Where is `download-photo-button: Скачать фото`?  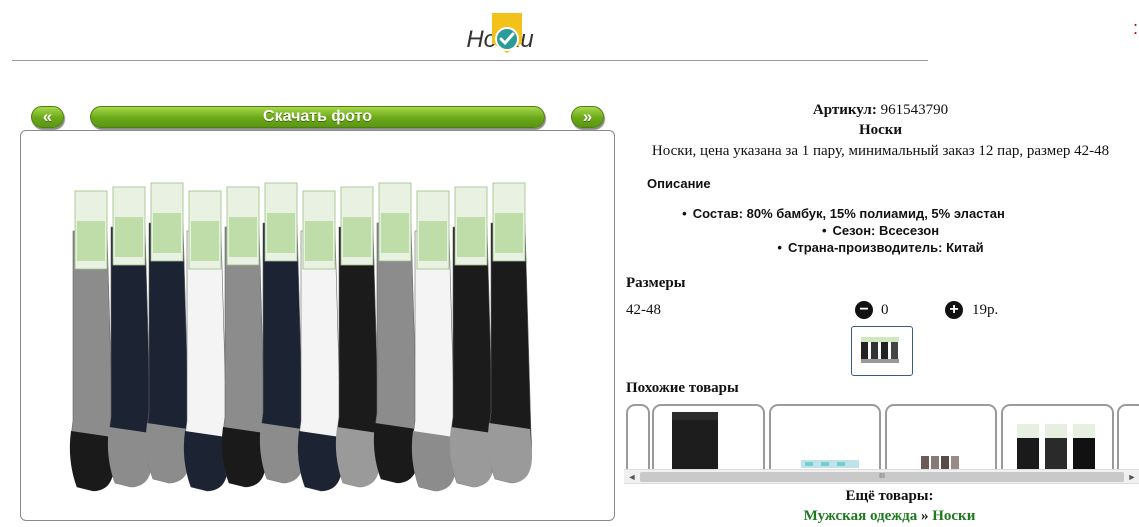 download-photo-button: Скачать фото is located at coordinates (317, 117).